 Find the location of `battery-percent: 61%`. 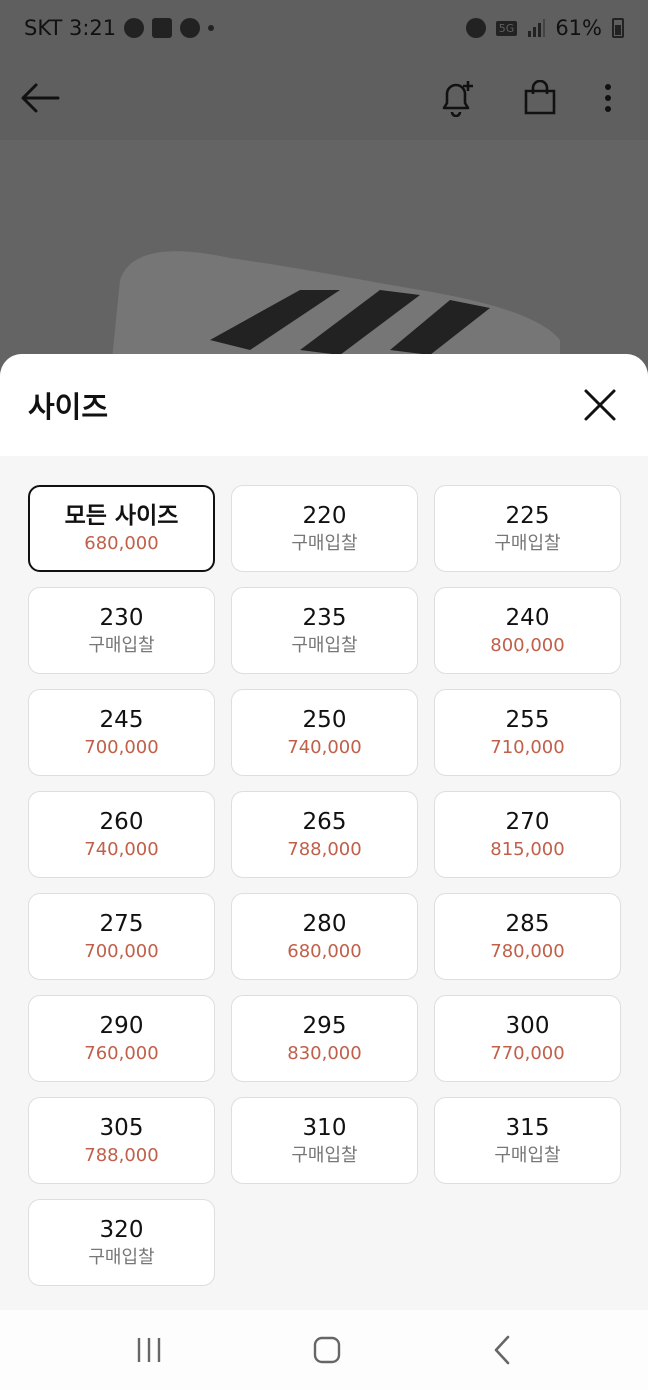

battery-percent: 61% is located at coordinates (578, 28).